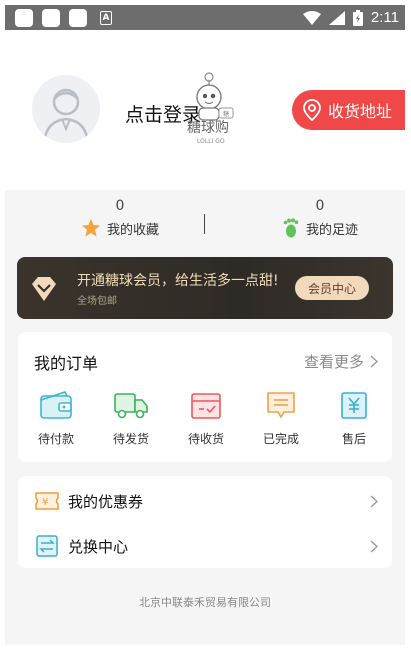 This screenshot has width=411, height=656. Describe the element at coordinates (205, 439) in the screenshot. I see `order-item-label: 待收货` at that location.